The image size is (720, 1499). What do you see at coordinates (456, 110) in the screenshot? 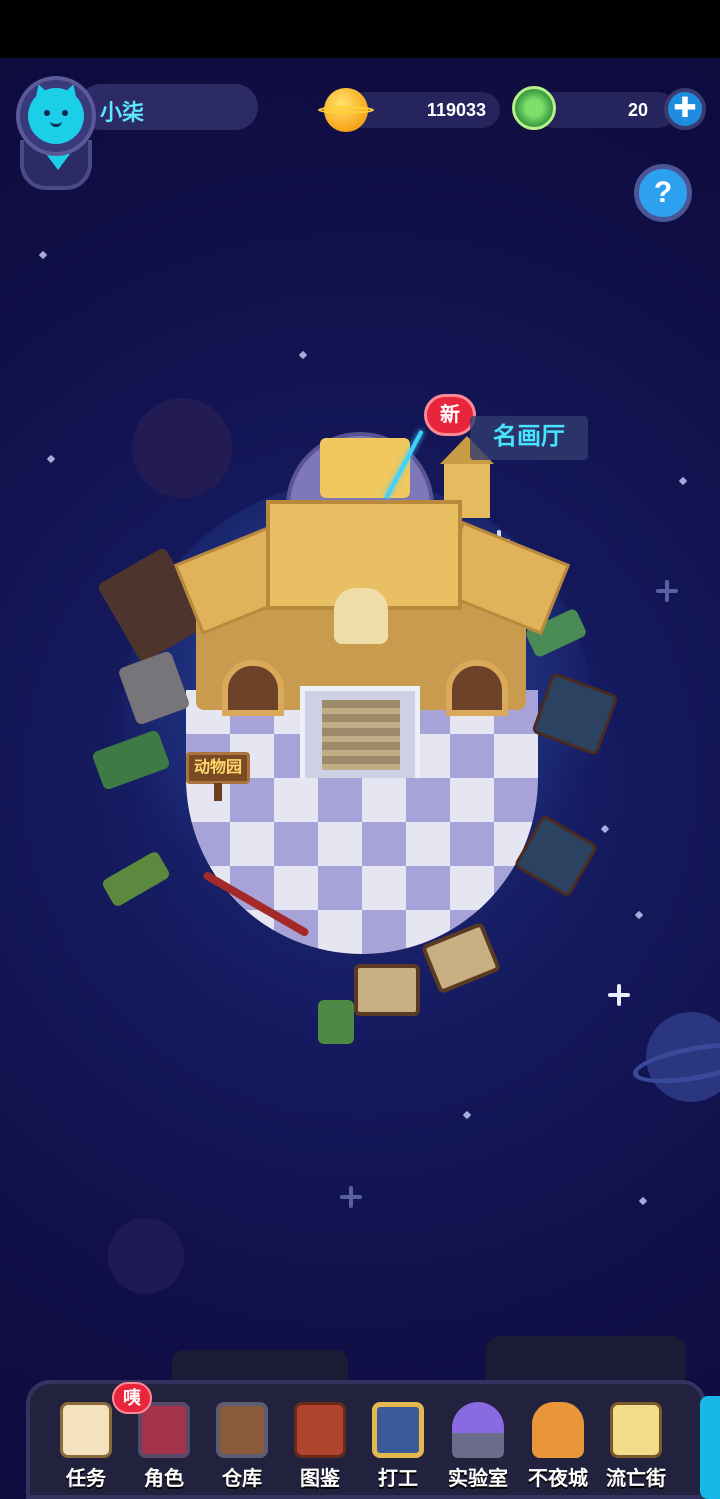
I see `coin-value: 119033` at bounding box center [456, 110].